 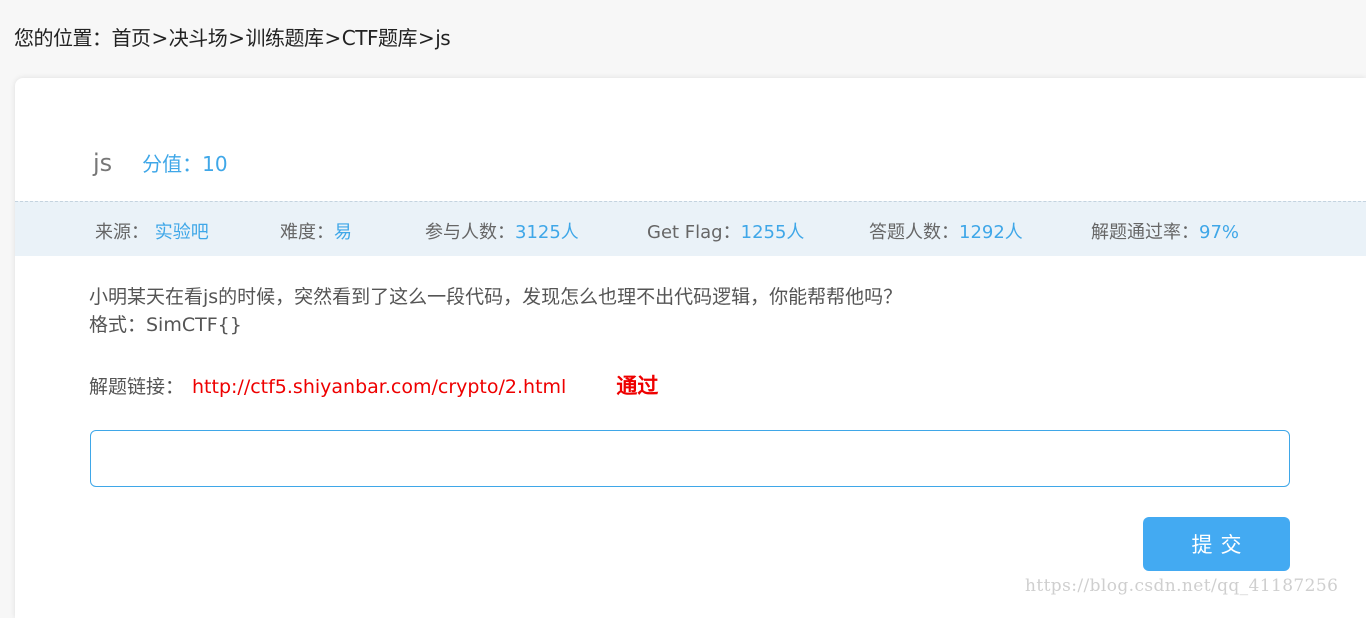 I want to click on flag-input, so click(x=690, y=458).